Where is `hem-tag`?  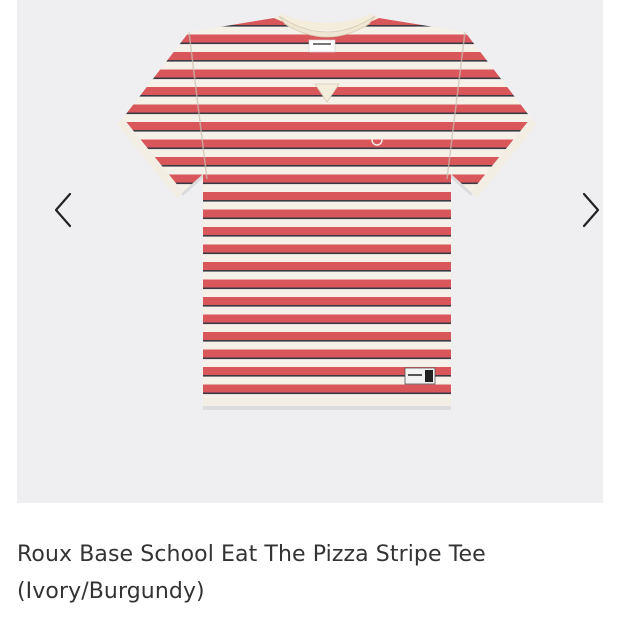 hem-tag is located at coordinates (420, 376).